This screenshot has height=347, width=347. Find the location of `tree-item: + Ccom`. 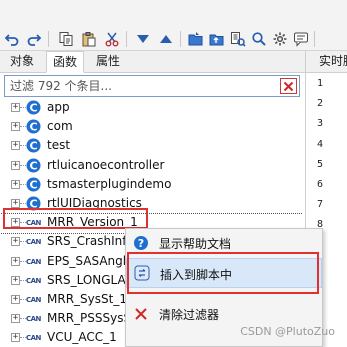

tree-item: + Ccom is located at coordinates (151, 127).